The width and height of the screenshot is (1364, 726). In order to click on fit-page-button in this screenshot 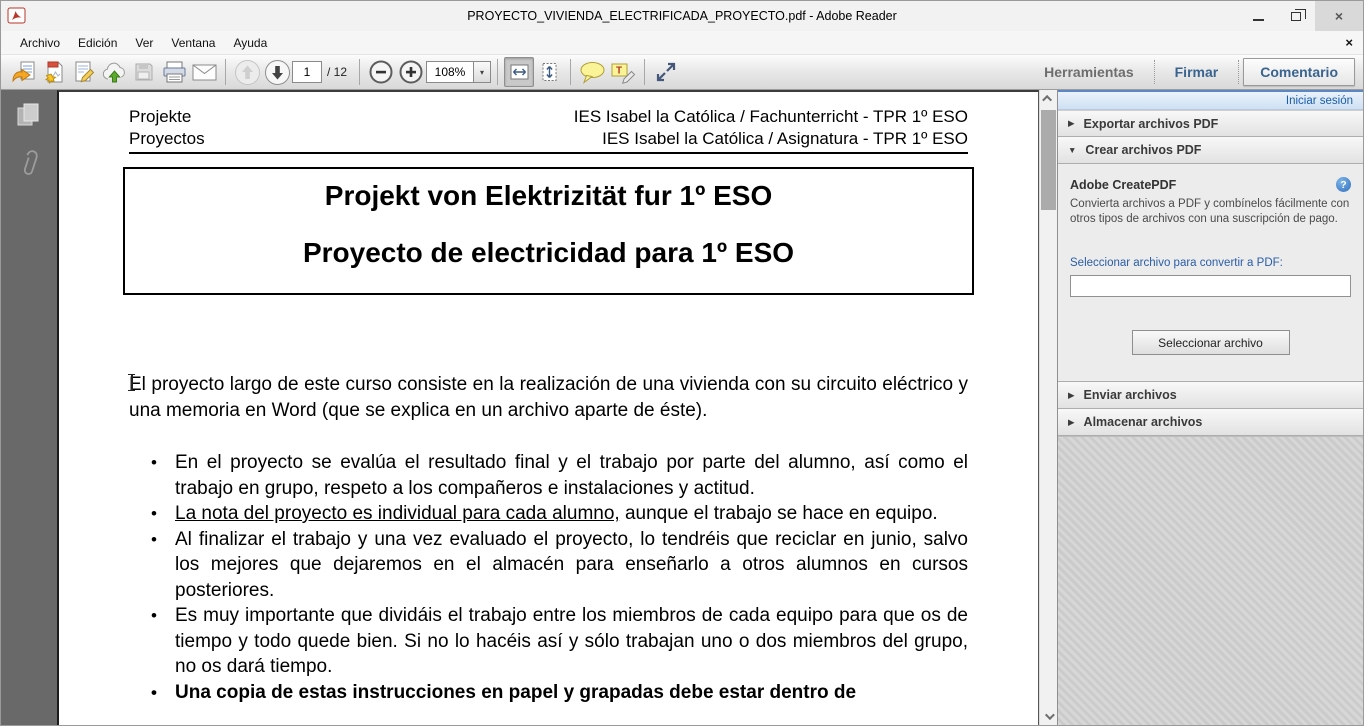, I will do `click(549, 72)`.